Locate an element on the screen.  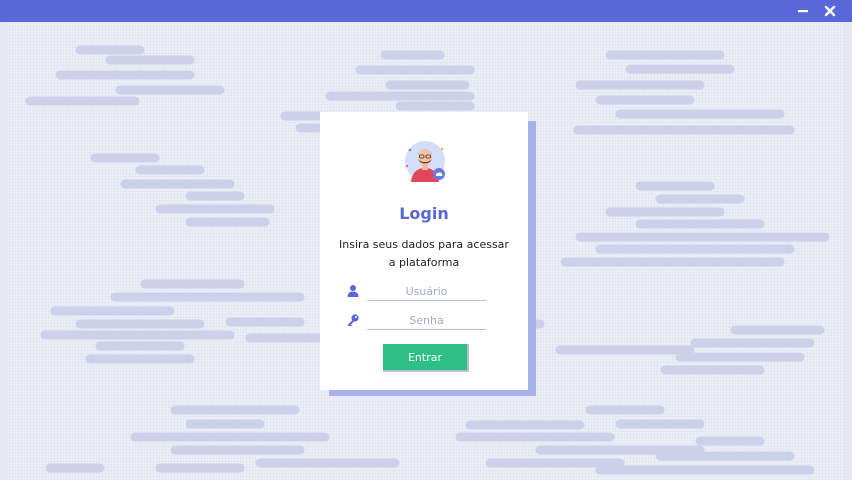
user-avatar-icon is located at coordinates (425, 161).